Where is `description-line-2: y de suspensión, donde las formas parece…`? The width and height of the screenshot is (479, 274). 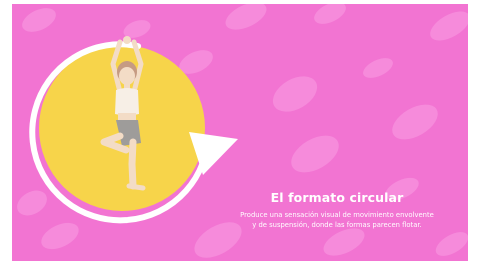
description-line-2: y de suspensión, donde las formas parece… is located at coordinates (337, 225).